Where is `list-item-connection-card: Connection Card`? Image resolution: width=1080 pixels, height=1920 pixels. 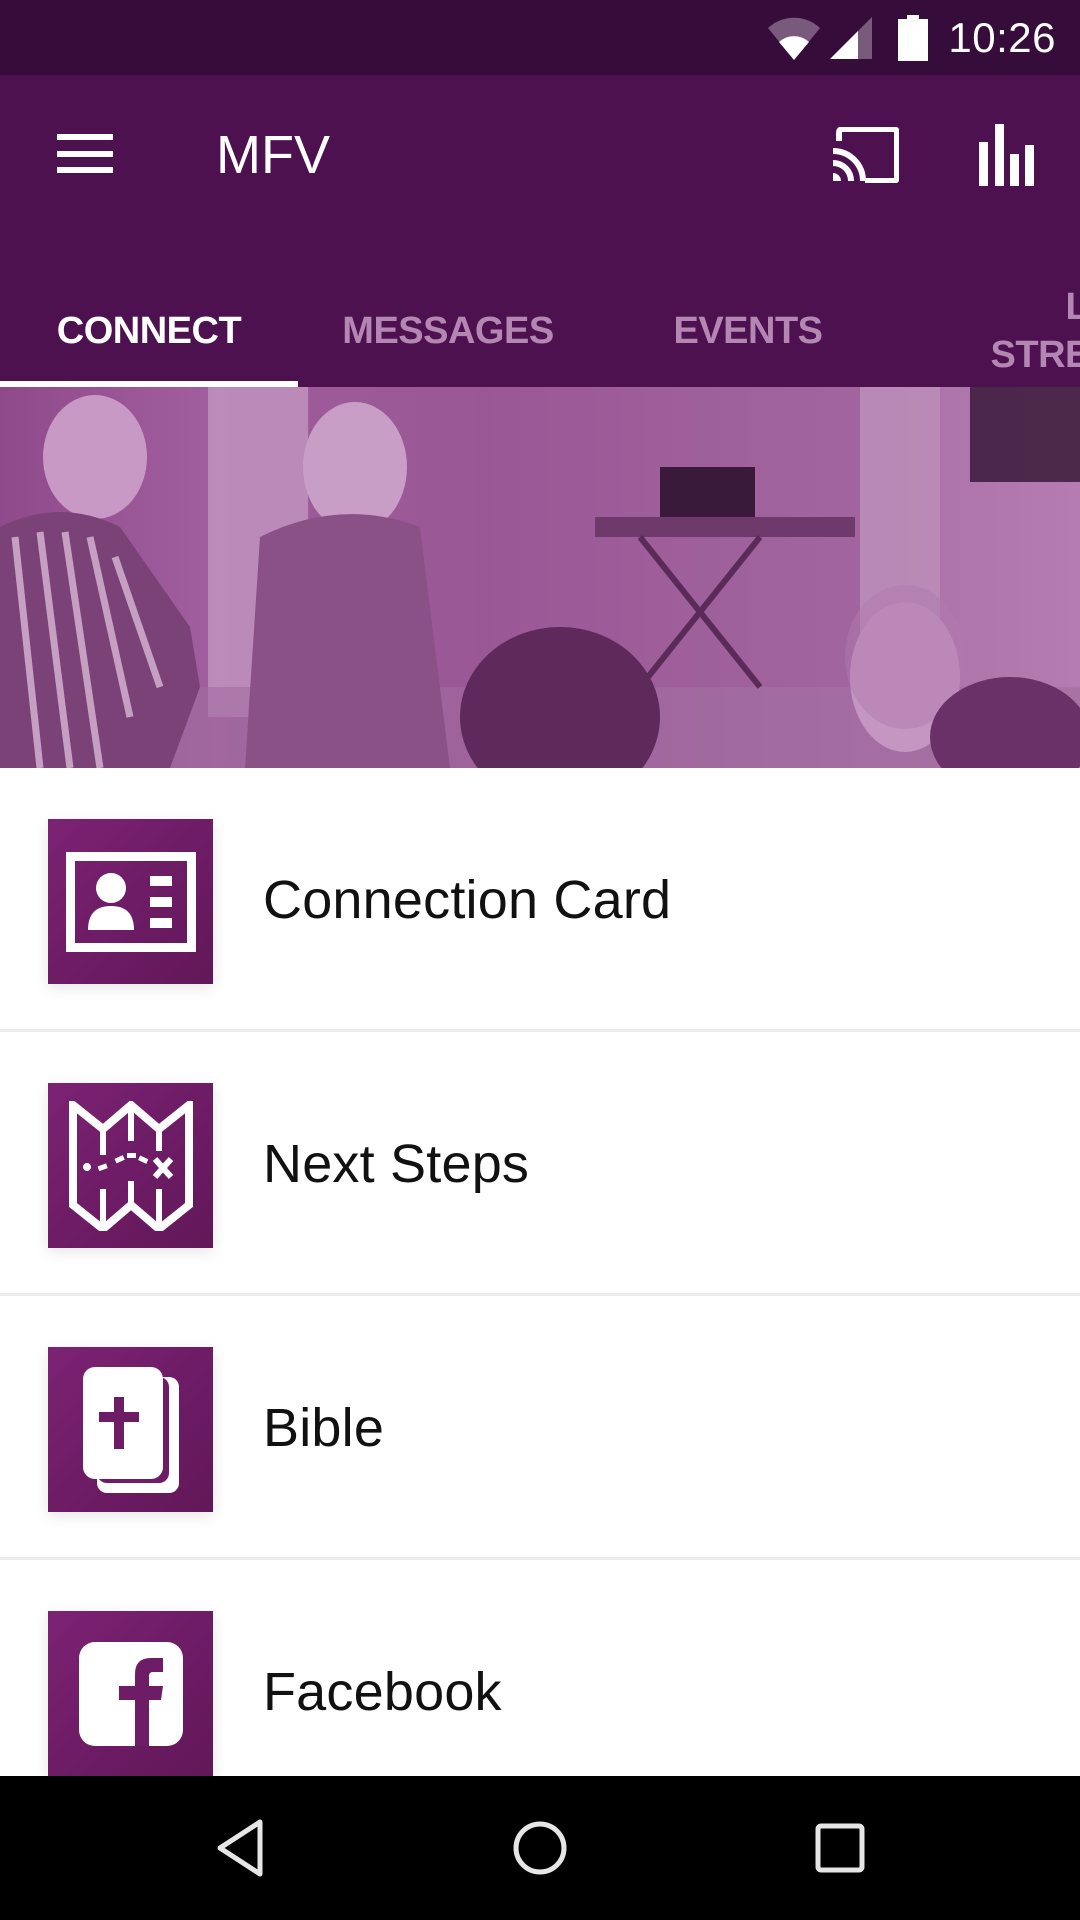
list-item-connection-card: Connection Card is located at coordinates (540, 900).